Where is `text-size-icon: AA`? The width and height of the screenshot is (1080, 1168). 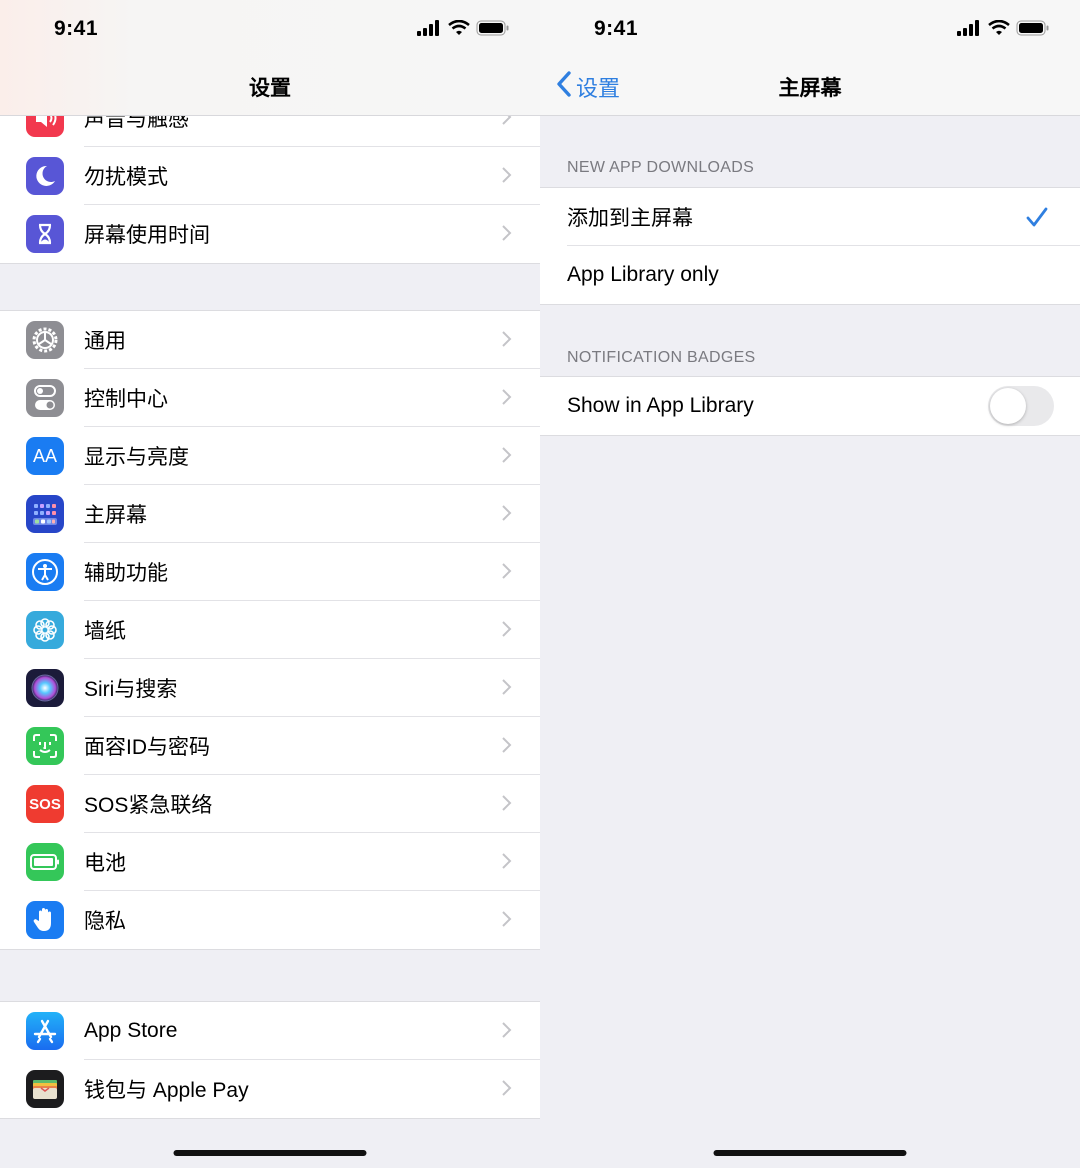
text-size-icon: AA is located at coordinates (45, 456).